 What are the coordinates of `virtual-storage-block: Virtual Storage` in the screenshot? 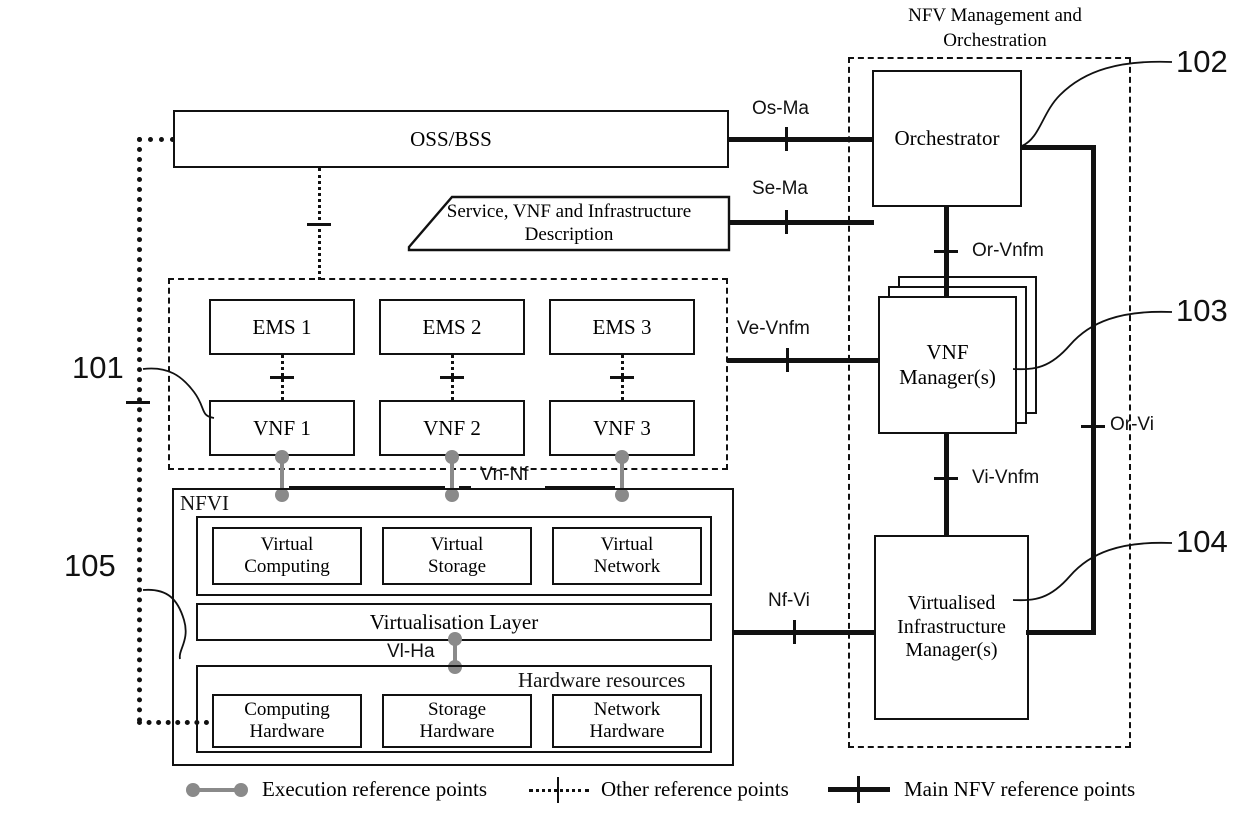 It's located at (457, 556).